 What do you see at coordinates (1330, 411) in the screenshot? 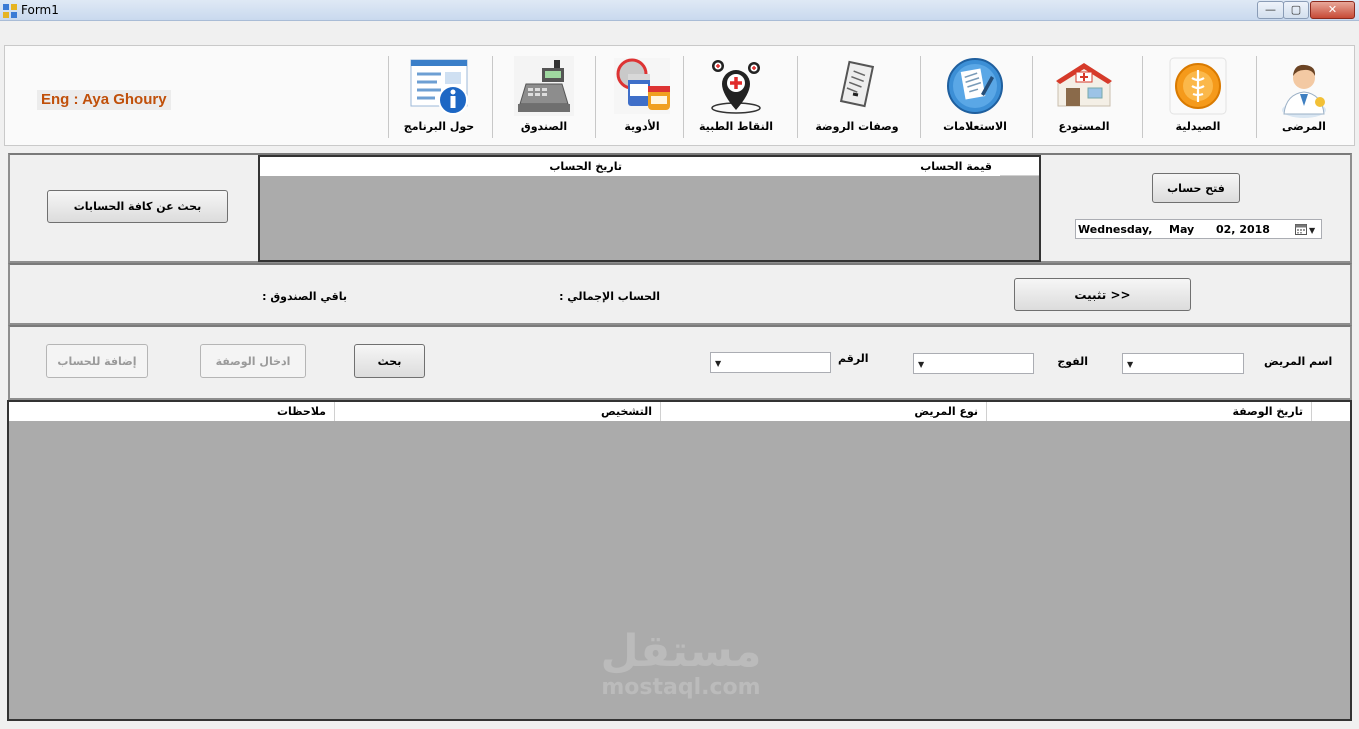
I see `column-filler` at bounding box center [1330, 411].